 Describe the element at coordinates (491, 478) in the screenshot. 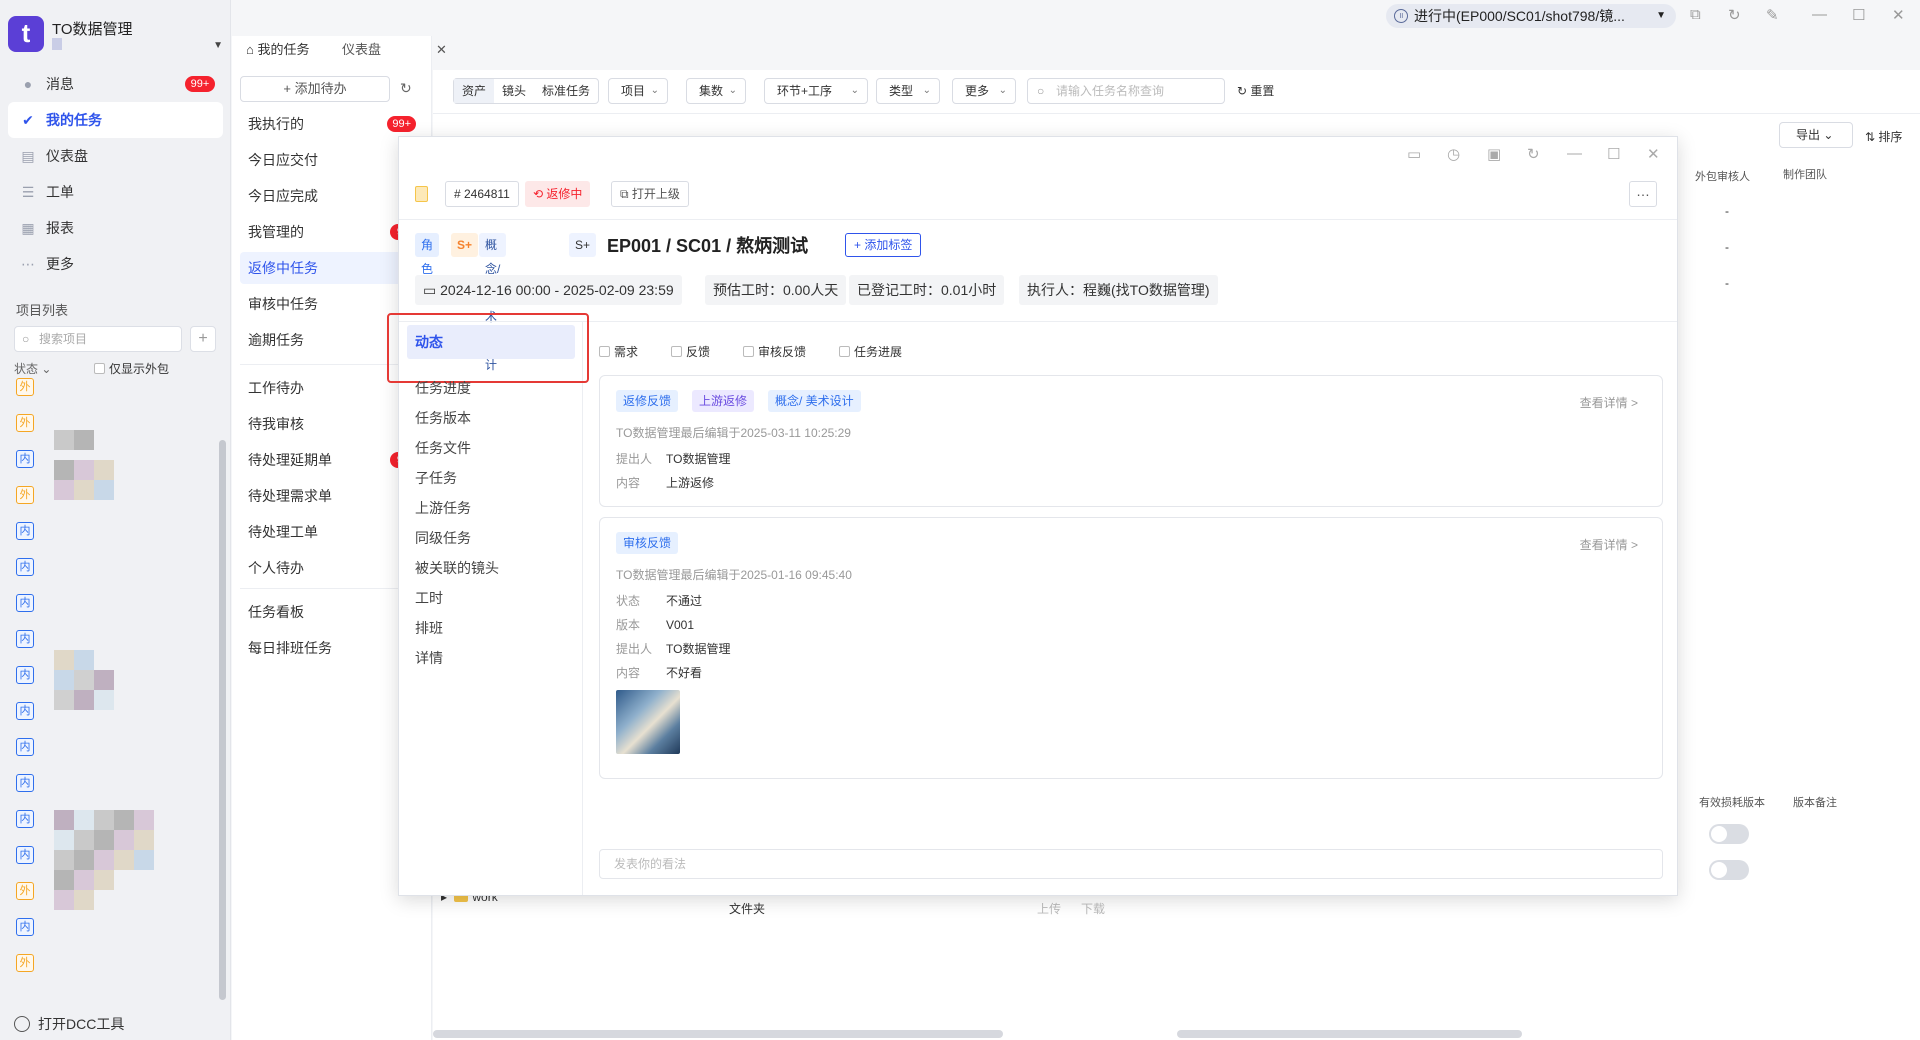

I see `detail-menu-item: 子任务` at that location.